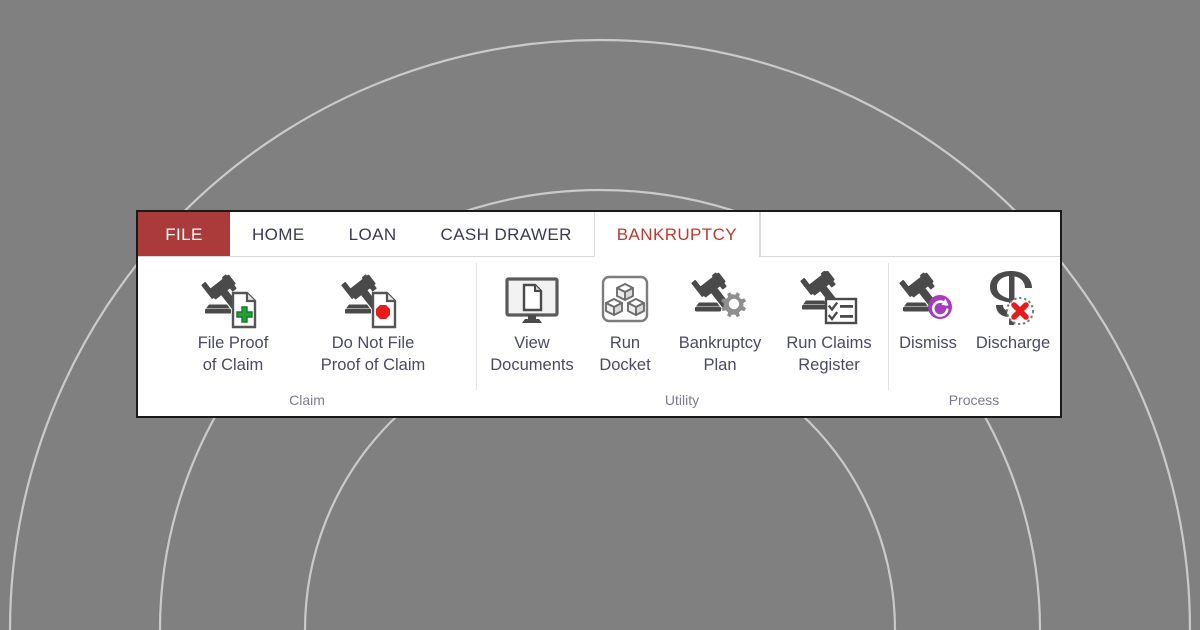 This screenshot has height=630, width=1200. Describe the element at coordinates (307, 400) in the screenshot. I see `ribbon-group-claim-label: Claim` at that location.